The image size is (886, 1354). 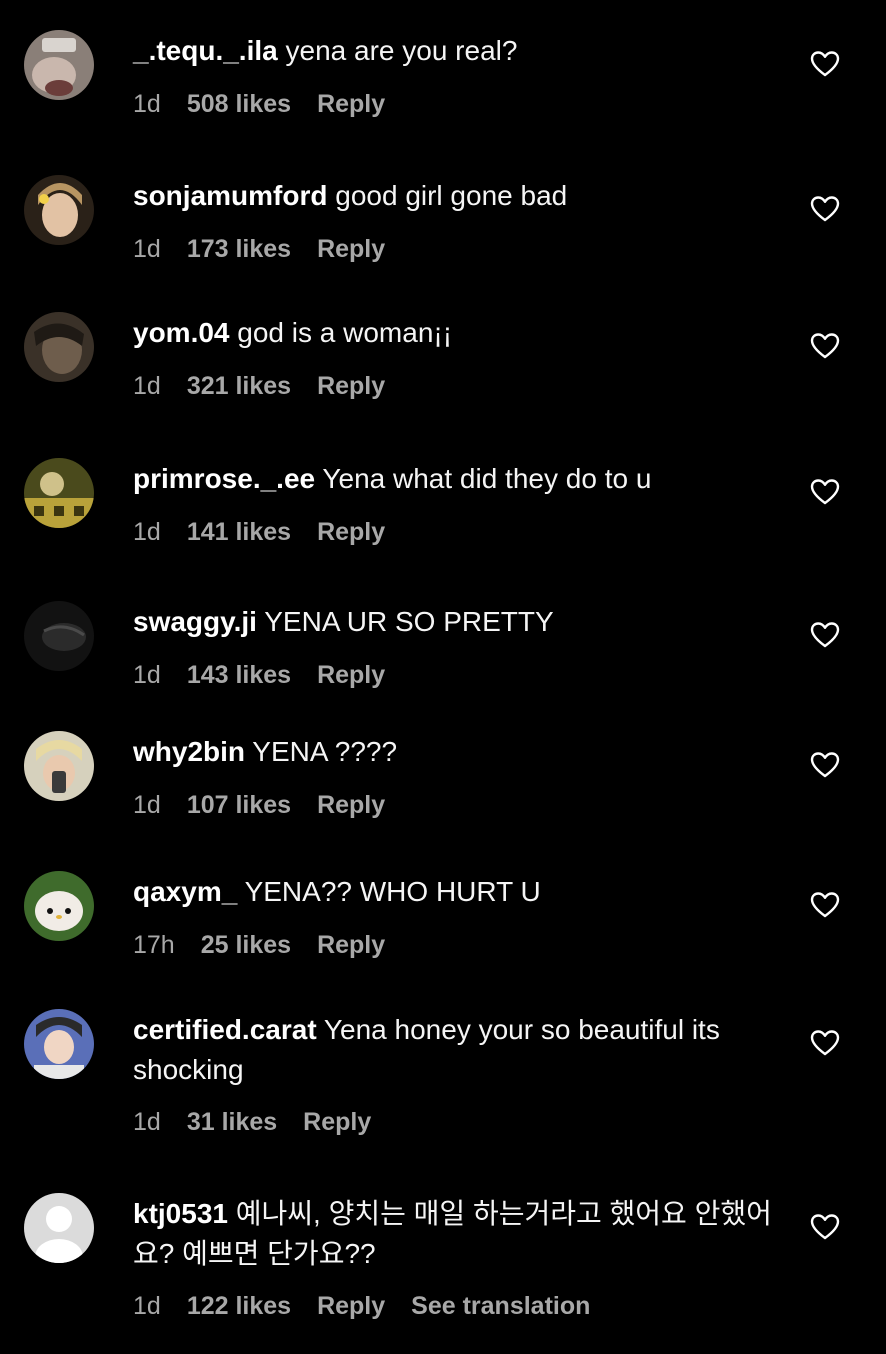 I want to click on comment-meta: 1d 122 likes Reply See translation, so click(x=361, y=1306).